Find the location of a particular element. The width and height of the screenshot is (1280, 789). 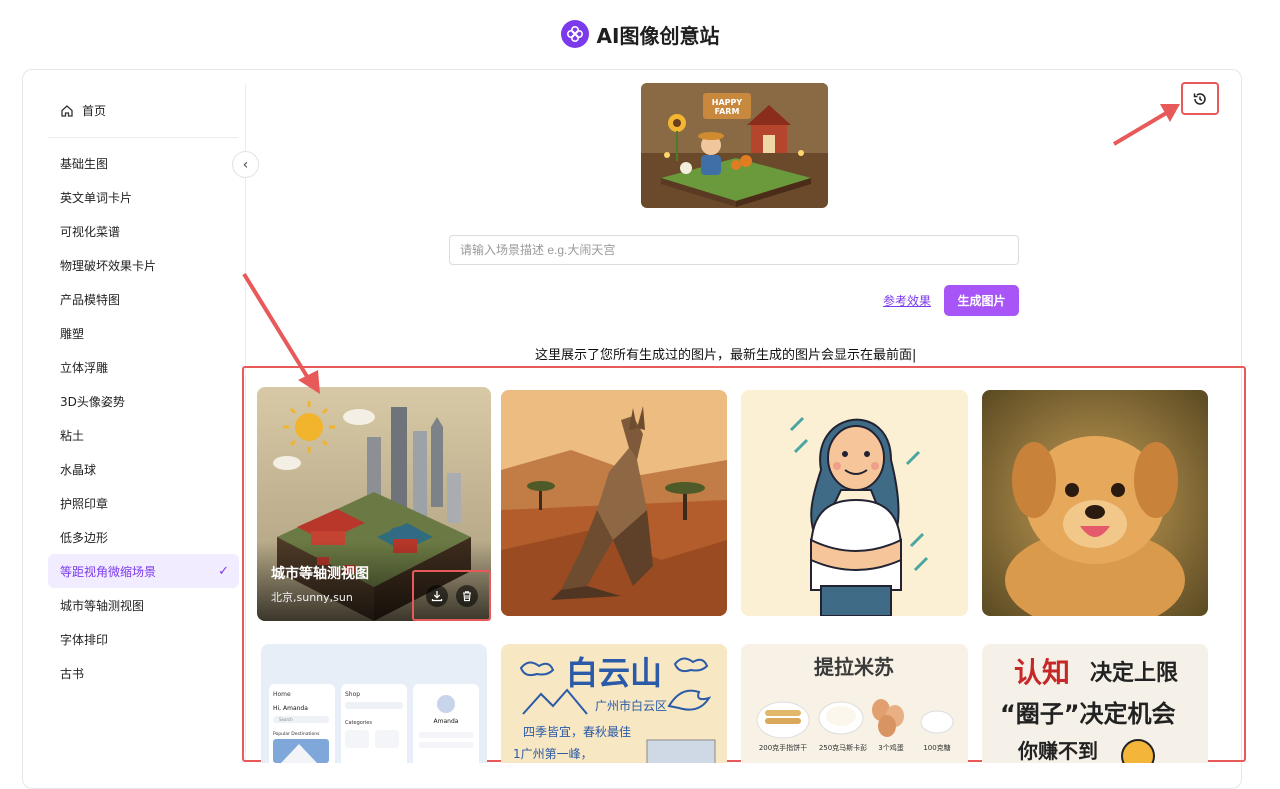

home-icon is located at coordinates (67, 110).